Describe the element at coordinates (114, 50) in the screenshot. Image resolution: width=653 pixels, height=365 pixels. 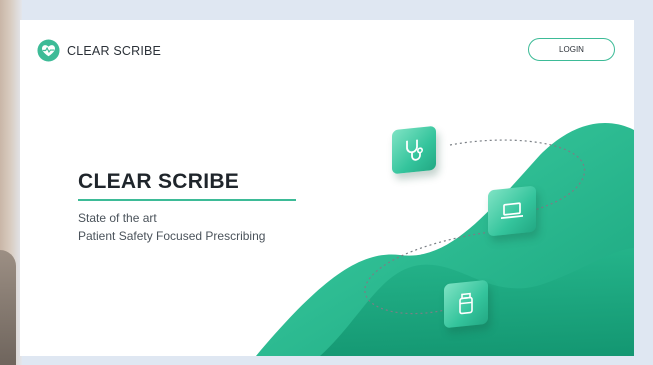
I see `brand-name: CLEAR SCRIBE` at that location.